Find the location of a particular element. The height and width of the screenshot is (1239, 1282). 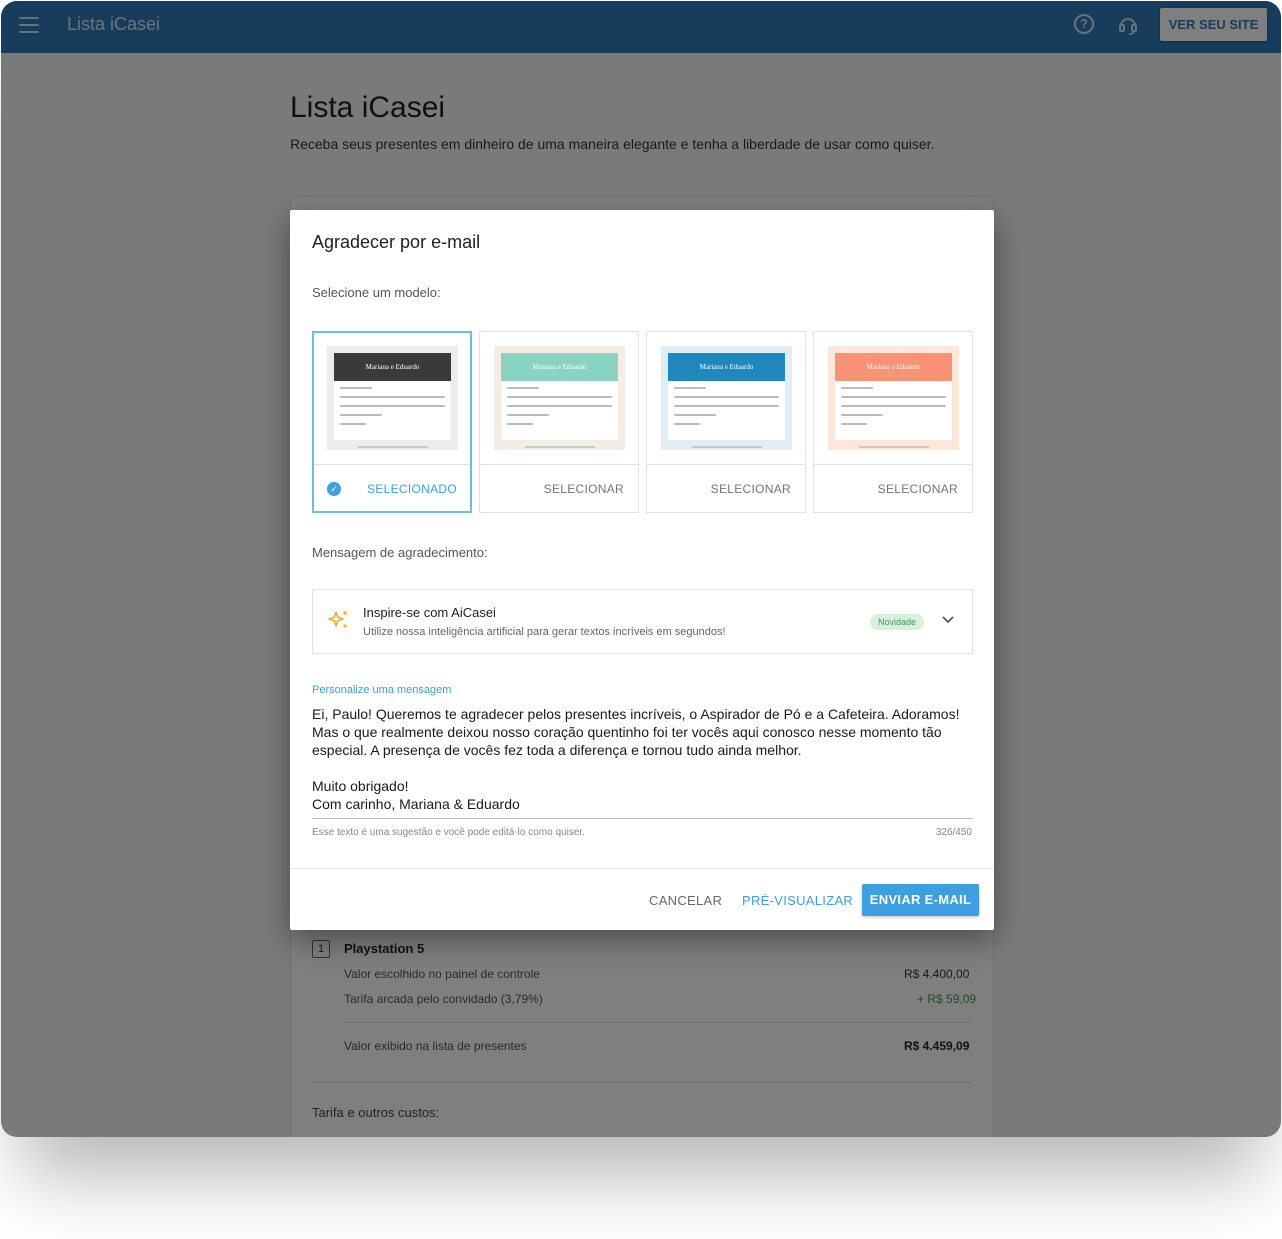

check-circle-icon: ✓ is located at coordinates (334, 489).